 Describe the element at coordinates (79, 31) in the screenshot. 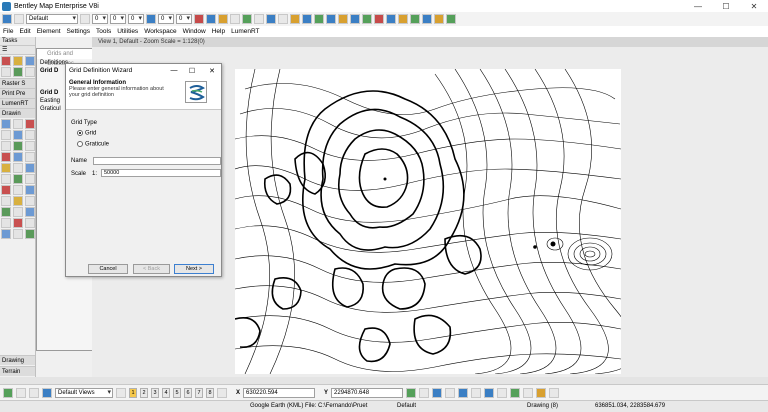

I see `menu-settings: Settings` at that location.